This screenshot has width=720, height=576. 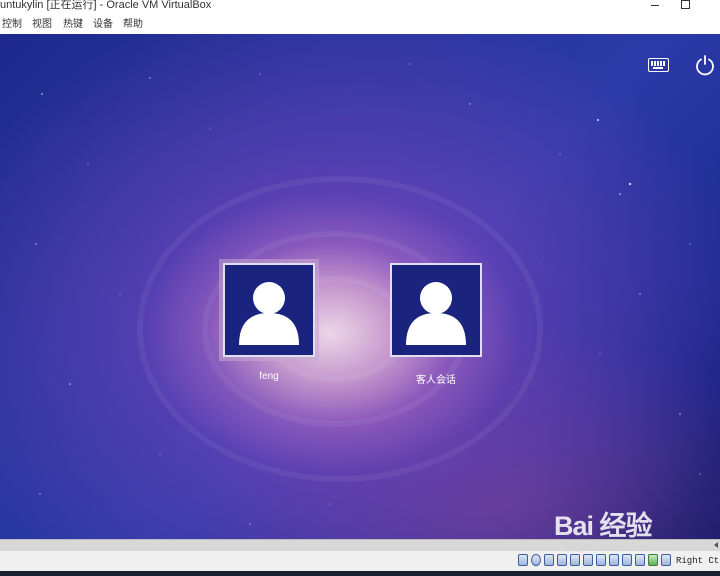 I want to click on watermark-brand: Bai 经验, so click(x=603, y=526).